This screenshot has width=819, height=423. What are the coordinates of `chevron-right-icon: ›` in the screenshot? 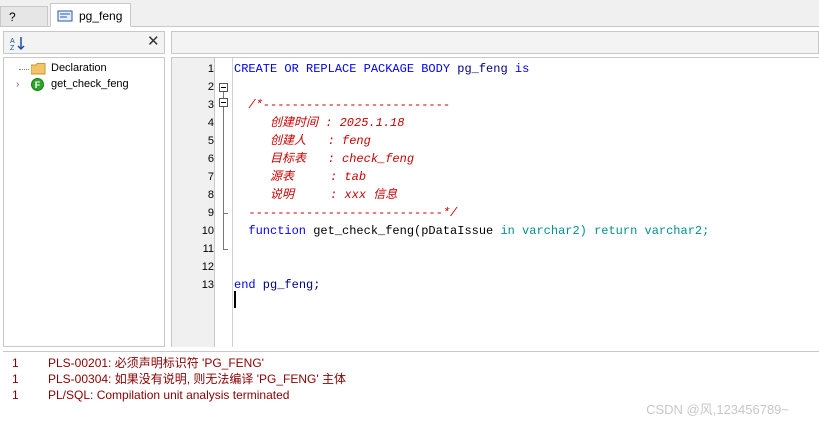 It's located at (17, 84).